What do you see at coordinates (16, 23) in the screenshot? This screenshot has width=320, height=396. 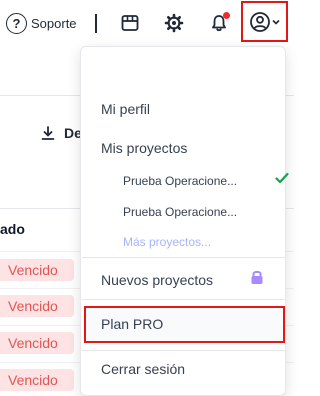 I see `help-icon: ?` at bounding box center [16, 23].